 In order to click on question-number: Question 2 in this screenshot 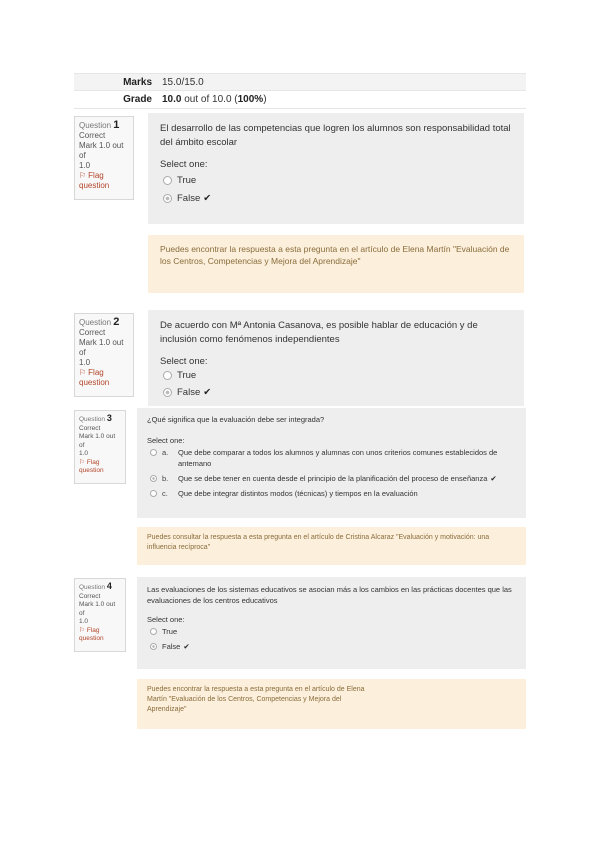, I will do `click(99, 322)`.